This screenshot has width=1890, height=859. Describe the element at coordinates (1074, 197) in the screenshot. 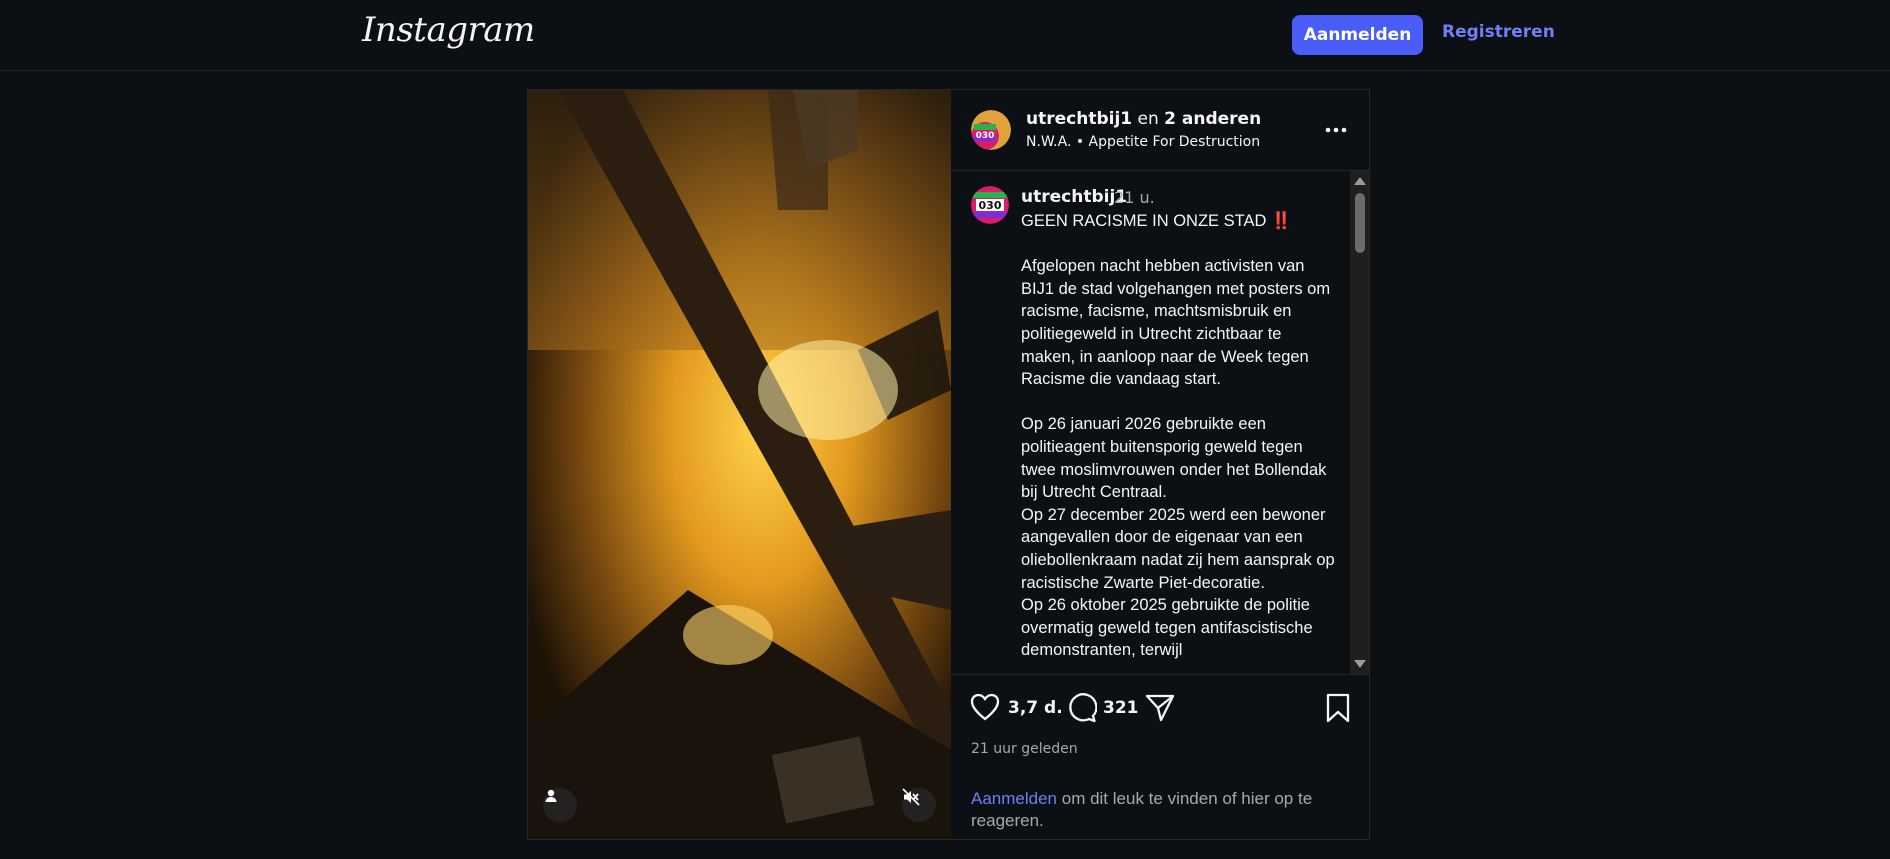

I see `caption-username: utrechtbij1` at that location.